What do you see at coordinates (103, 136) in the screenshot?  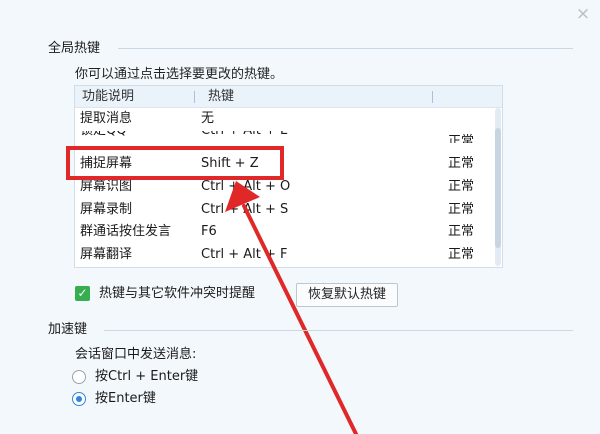 I see `row-function: 锁定QQ` at bounding box center [103, 136].